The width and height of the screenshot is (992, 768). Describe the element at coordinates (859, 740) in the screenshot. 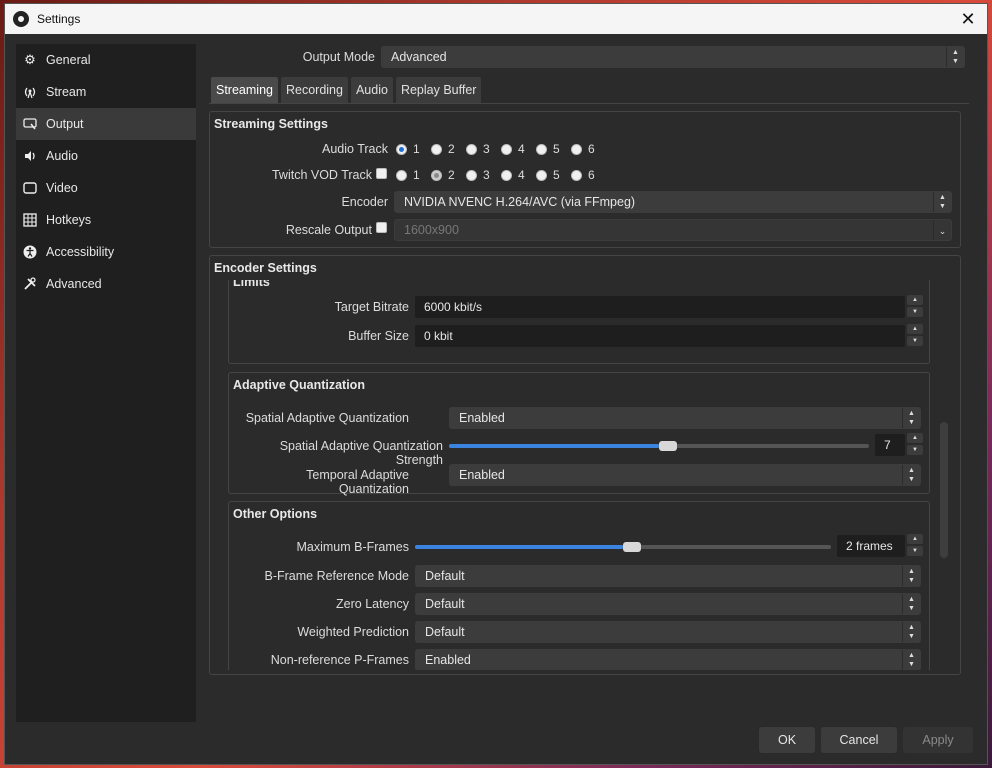

I see `cancel-button: Cancel` at that location.